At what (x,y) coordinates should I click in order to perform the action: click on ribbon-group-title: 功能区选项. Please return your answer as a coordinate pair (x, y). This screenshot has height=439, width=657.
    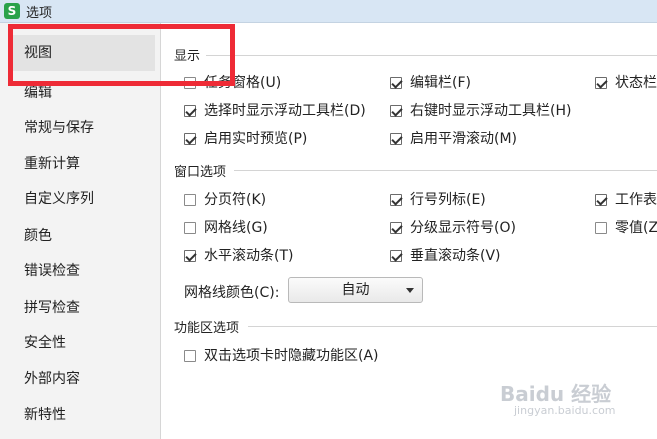
    Looking at the image, I should click on (207, 328).